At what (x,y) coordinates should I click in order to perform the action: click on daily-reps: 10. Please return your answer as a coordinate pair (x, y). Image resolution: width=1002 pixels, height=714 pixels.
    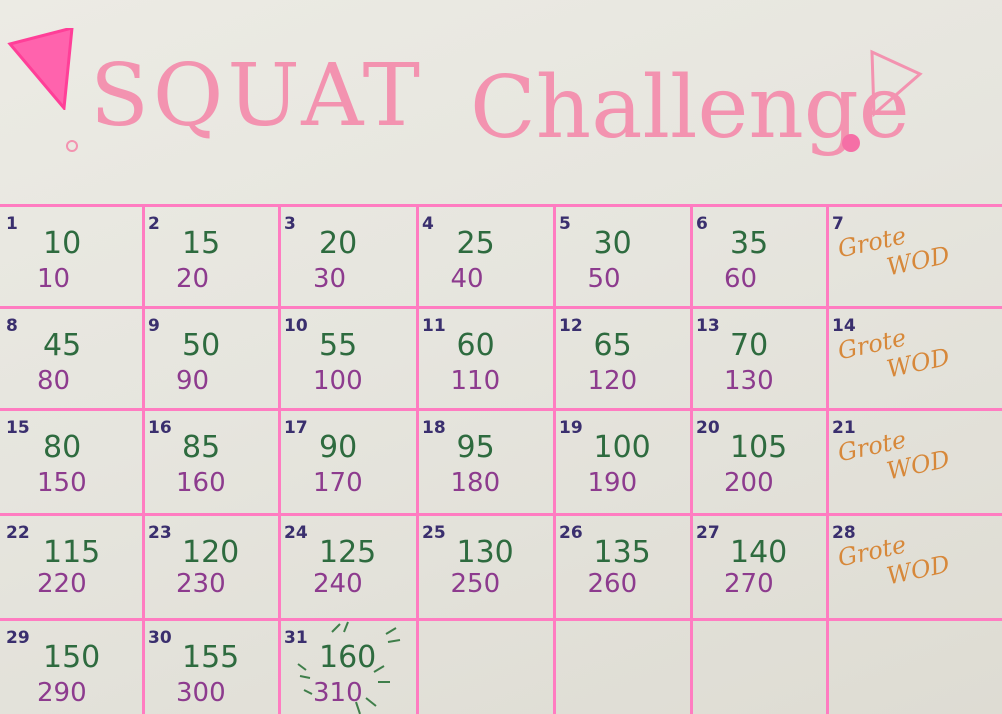
    Looking at the image, I should click on (62, 243).